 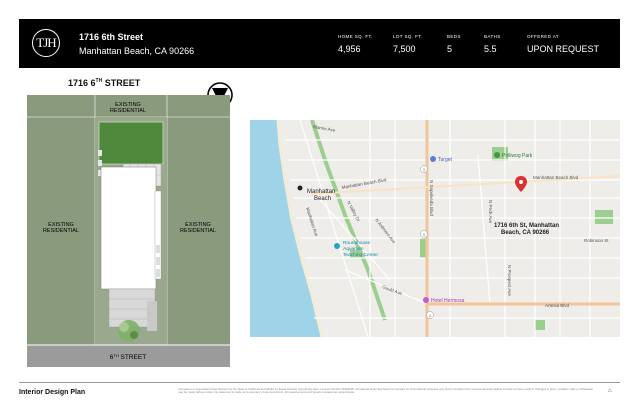 I want to click on street-label-sepulveda: N Sepulveda Blvd, so click(x=431, y=198).